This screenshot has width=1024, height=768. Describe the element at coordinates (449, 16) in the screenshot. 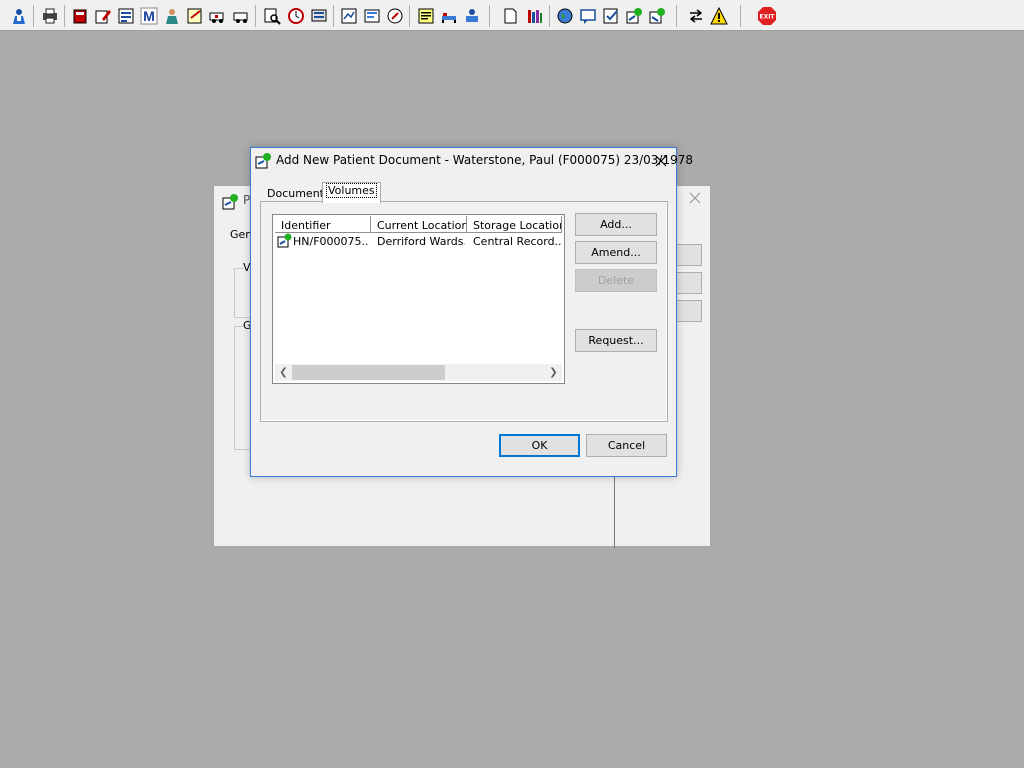

I see `bed-icon` at that location.